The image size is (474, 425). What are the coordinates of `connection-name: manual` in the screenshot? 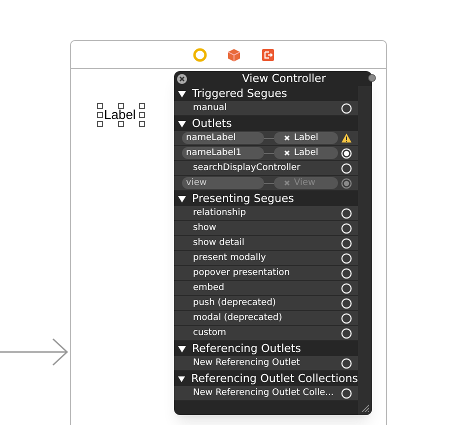 It's located at (210, 108).